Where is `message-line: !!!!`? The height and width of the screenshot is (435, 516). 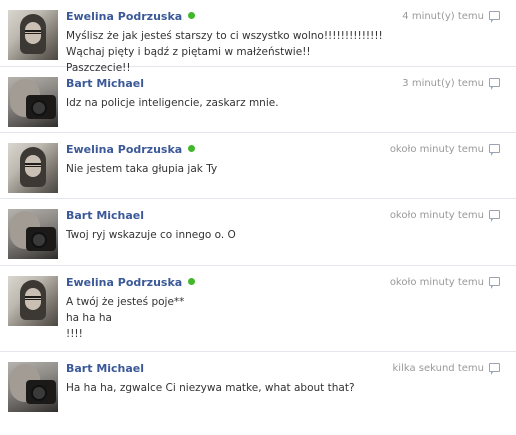 message-line: !!!! is located at coordinates (74, 334).